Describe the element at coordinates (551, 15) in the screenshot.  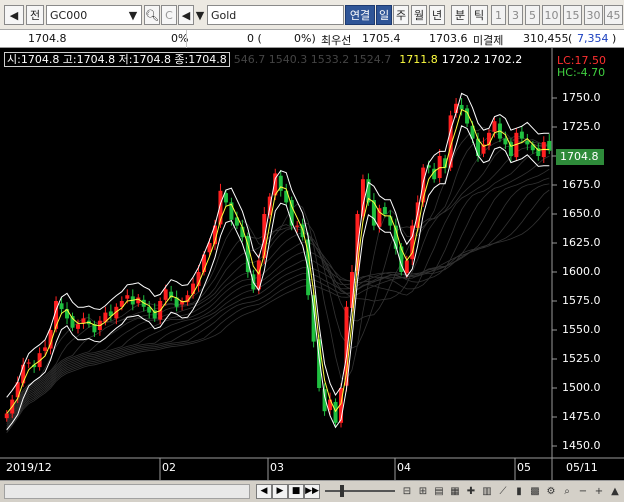
I see `minute-10-button: 10` at that location.